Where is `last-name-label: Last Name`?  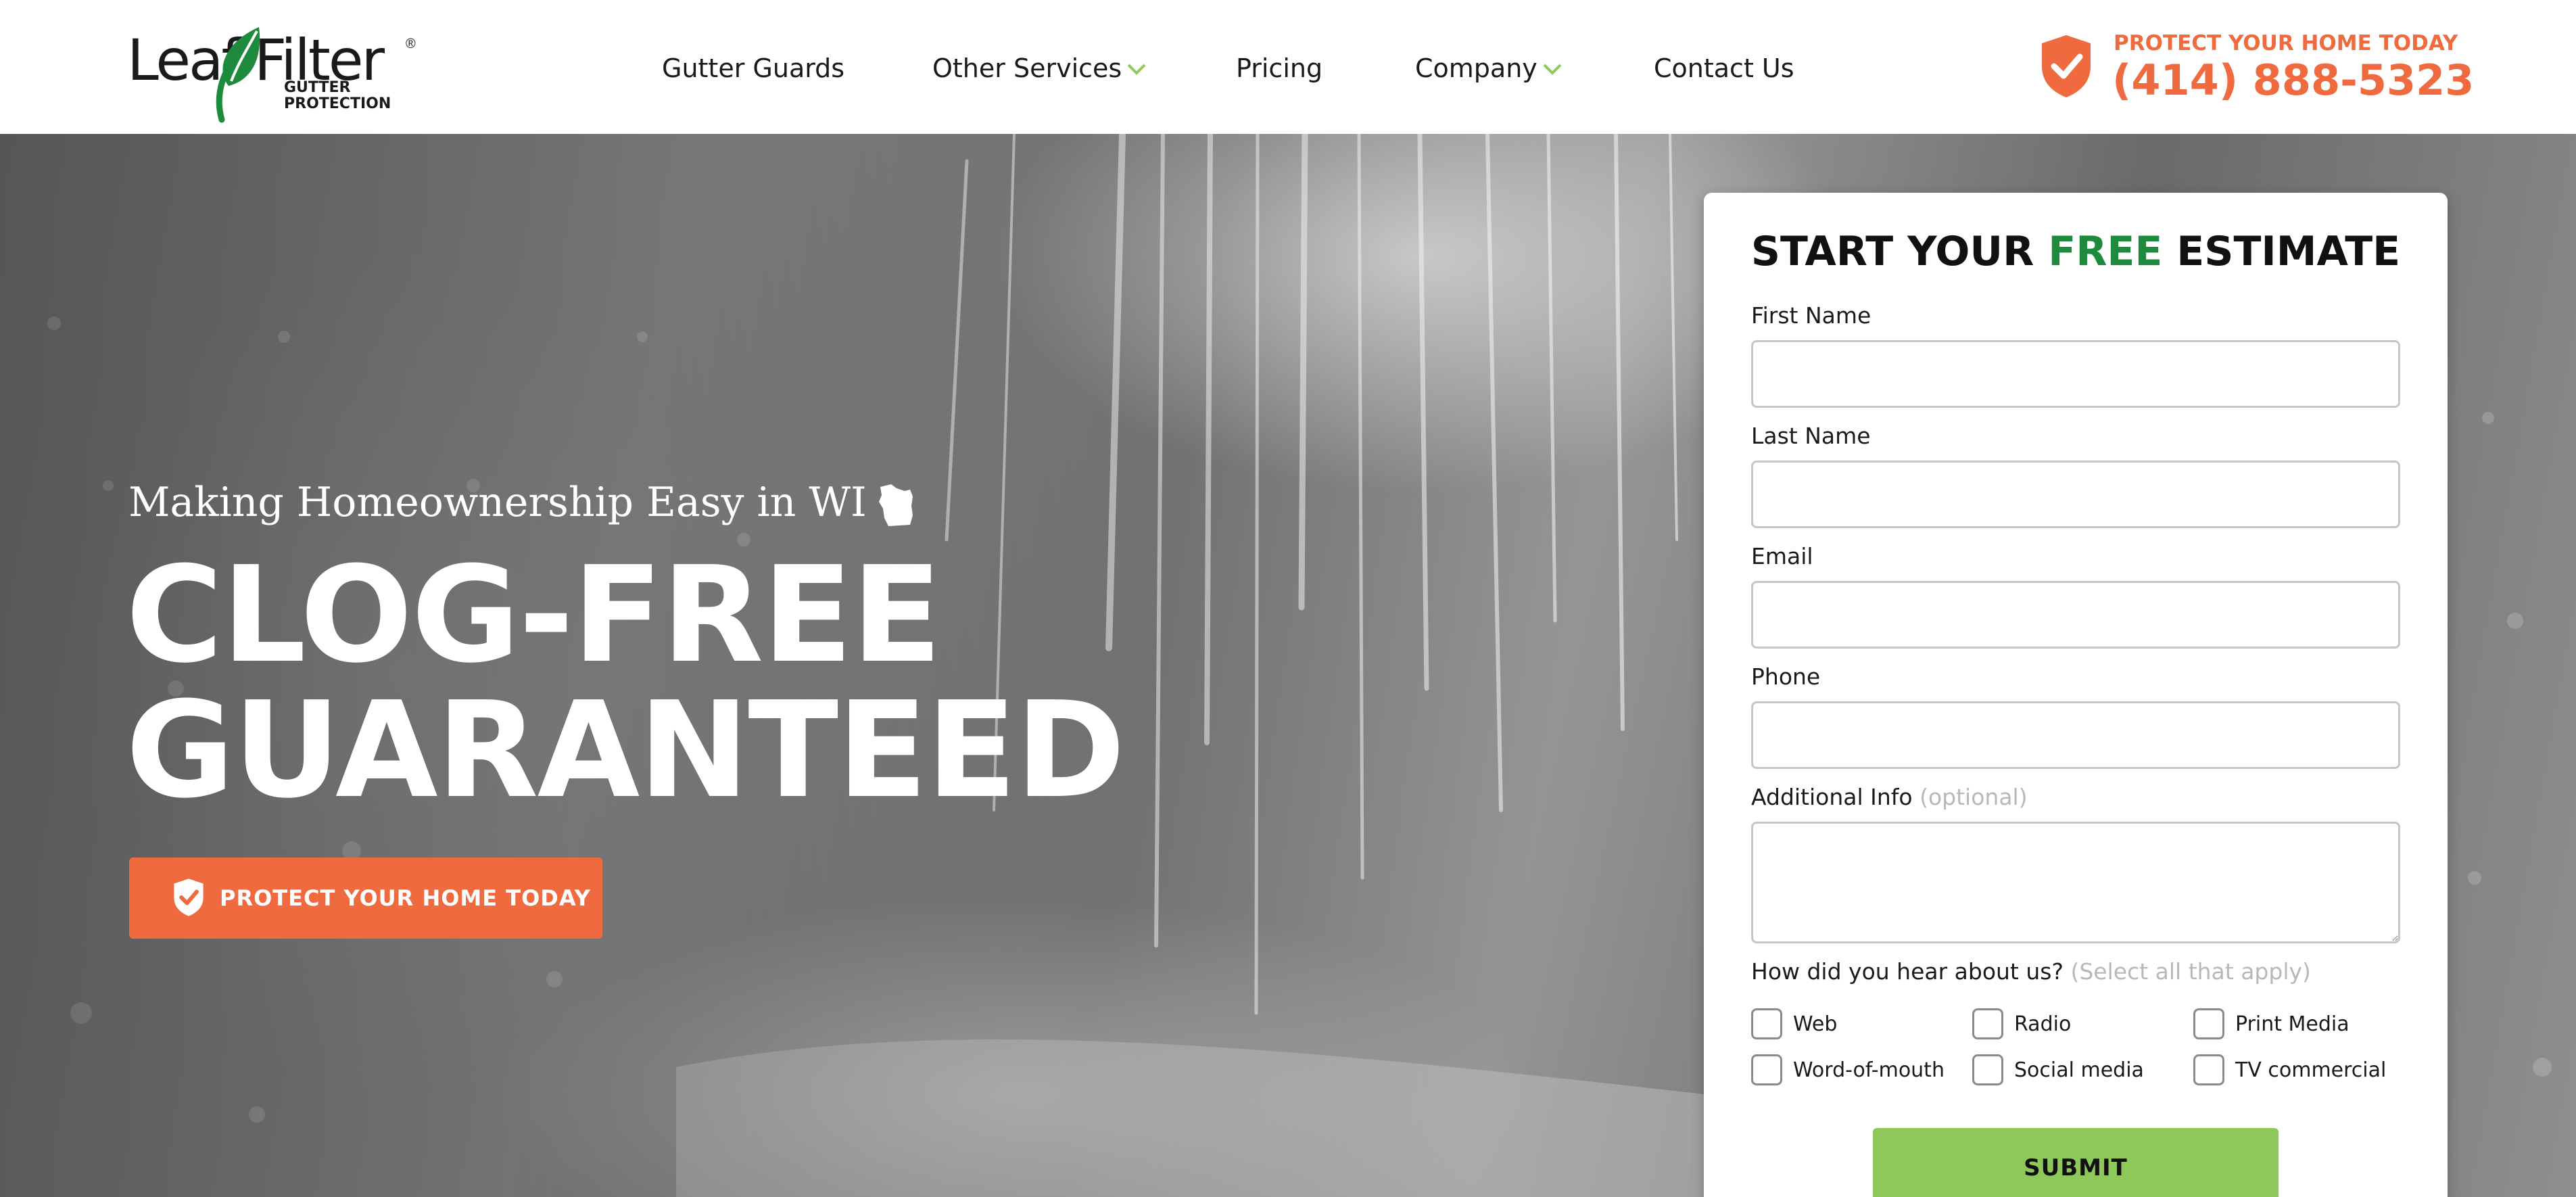 last-name-label: Last Name is located at coordinates (1811, 436).